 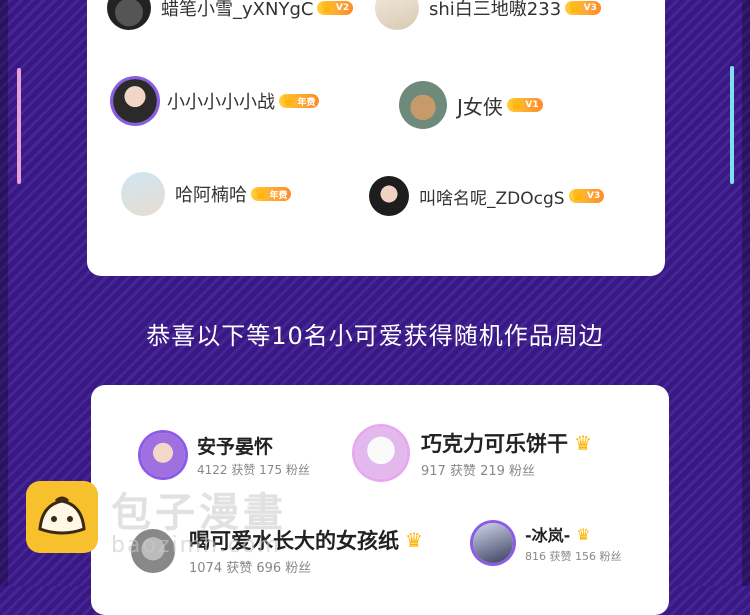 What do you see at coordinates (381, 453) in the screenshot?
I see `sketch-avatar` at bounding box center [381, 453].